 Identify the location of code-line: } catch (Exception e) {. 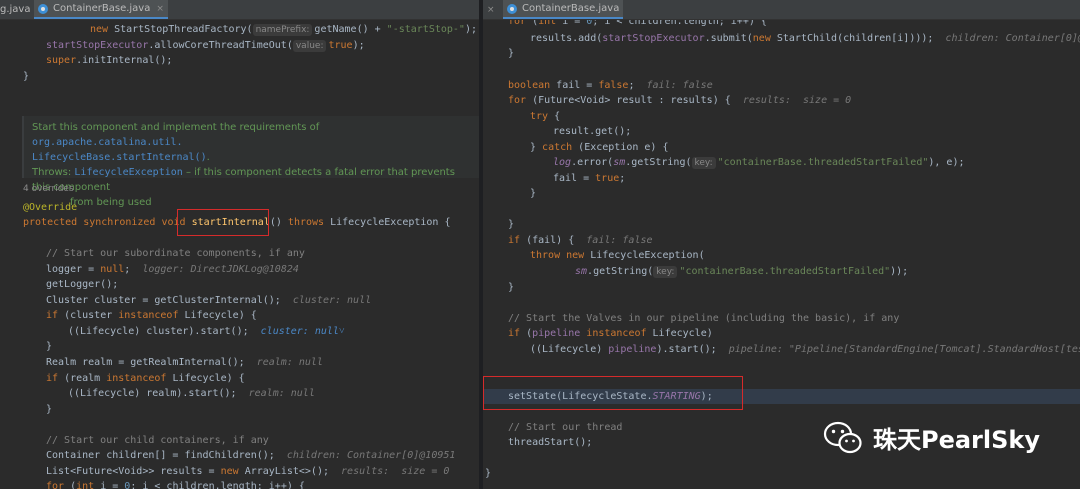
(599, 147).